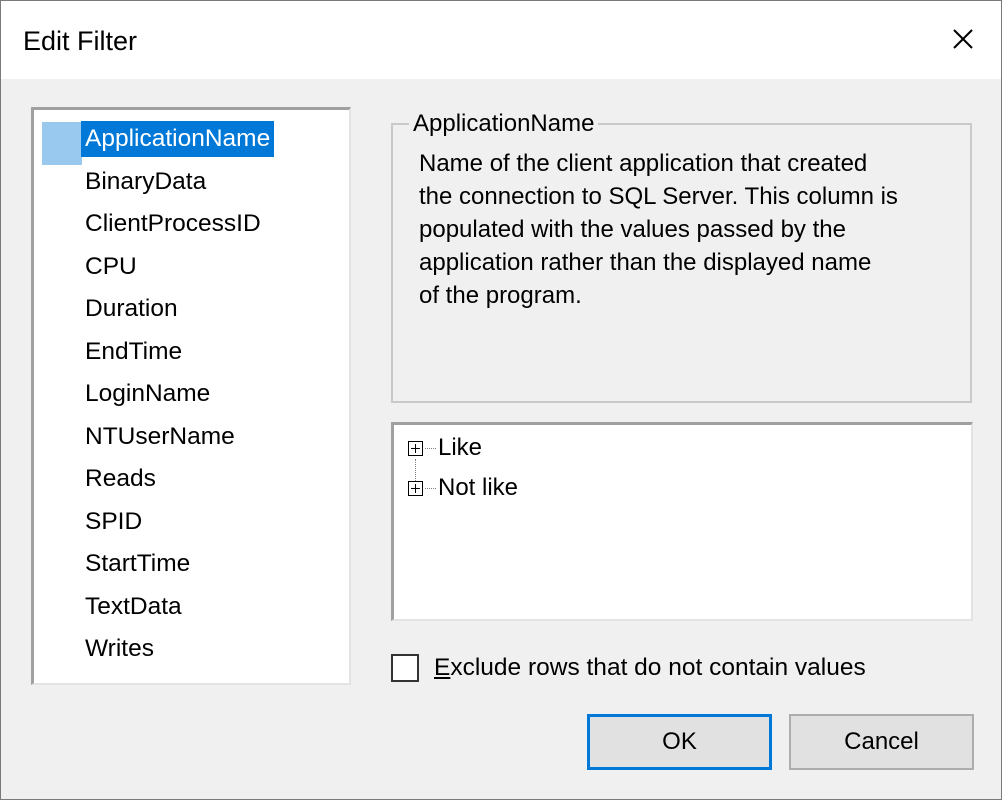 The height and width of the screenshot is (800, 1002). What do you see at coordinates (145, 182) in the screenshot?
I see `column-item-binarydata: BinaryData` at bounding box center [145, 182].